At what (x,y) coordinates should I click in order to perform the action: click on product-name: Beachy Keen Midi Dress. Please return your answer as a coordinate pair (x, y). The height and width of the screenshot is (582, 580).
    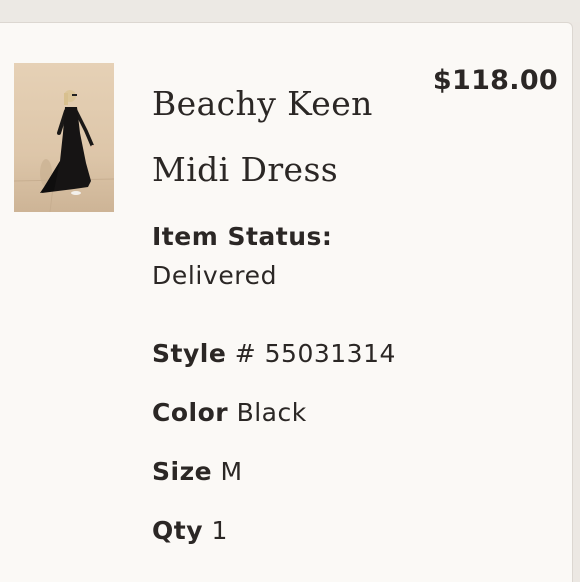
    Looking at the image, I should click on (287, 137).